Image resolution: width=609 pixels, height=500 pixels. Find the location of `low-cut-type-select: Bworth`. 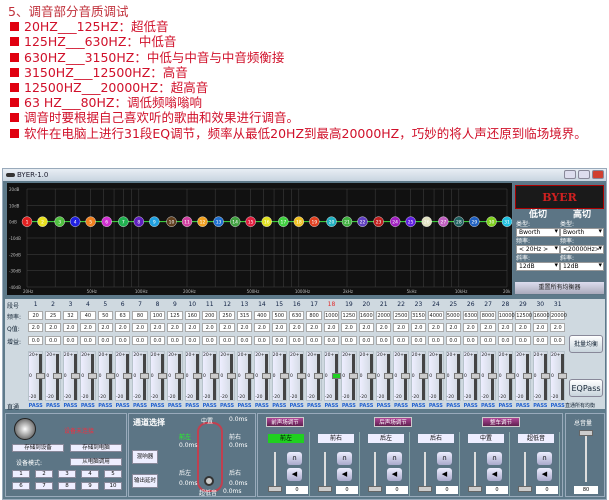

low-cut-type-select: Bworth is located at coordinates (538, 232).